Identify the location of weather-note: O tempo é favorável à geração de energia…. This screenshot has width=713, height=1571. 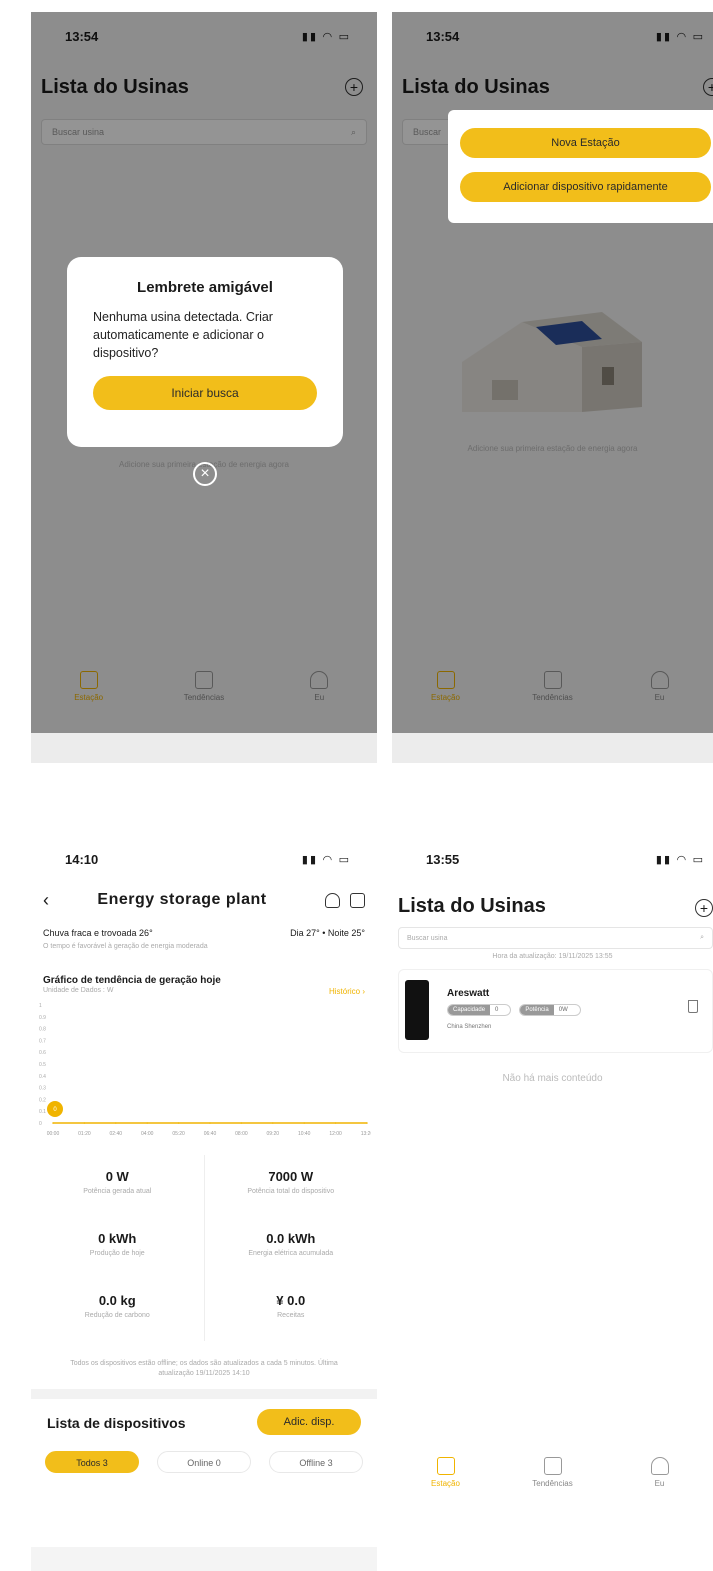
(125, 946).